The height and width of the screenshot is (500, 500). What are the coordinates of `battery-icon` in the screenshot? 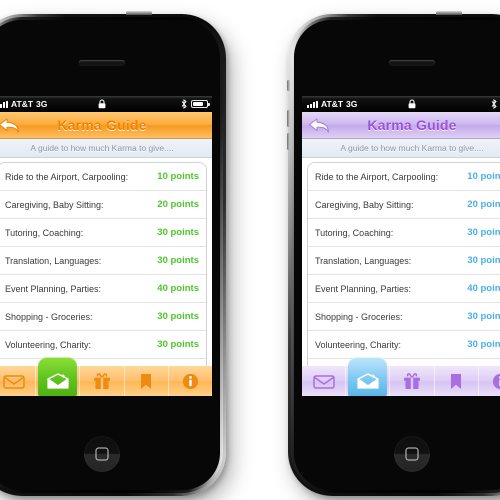 It's located at (200, 104).